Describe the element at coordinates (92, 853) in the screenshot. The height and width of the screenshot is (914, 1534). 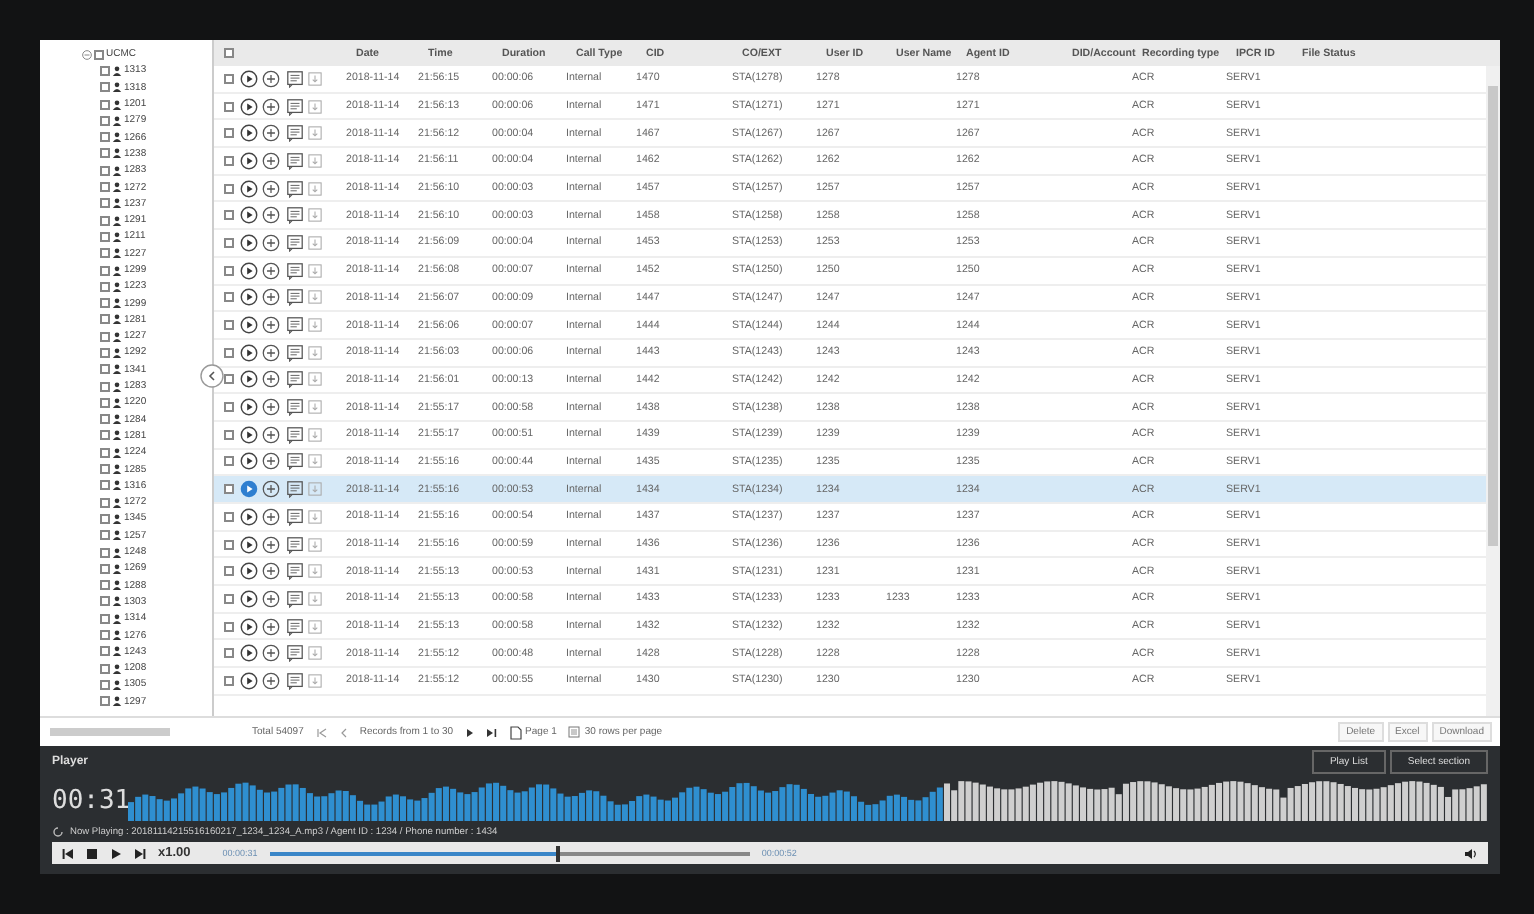
I see `stop-icon` at that location.